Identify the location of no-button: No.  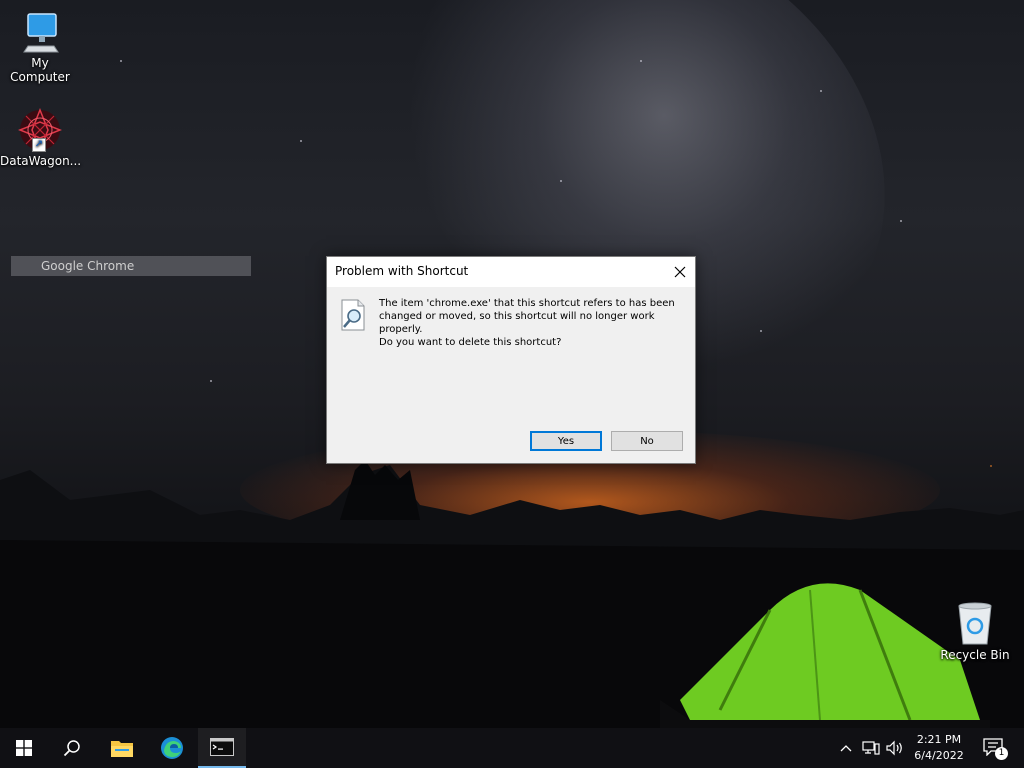
(647, 441).